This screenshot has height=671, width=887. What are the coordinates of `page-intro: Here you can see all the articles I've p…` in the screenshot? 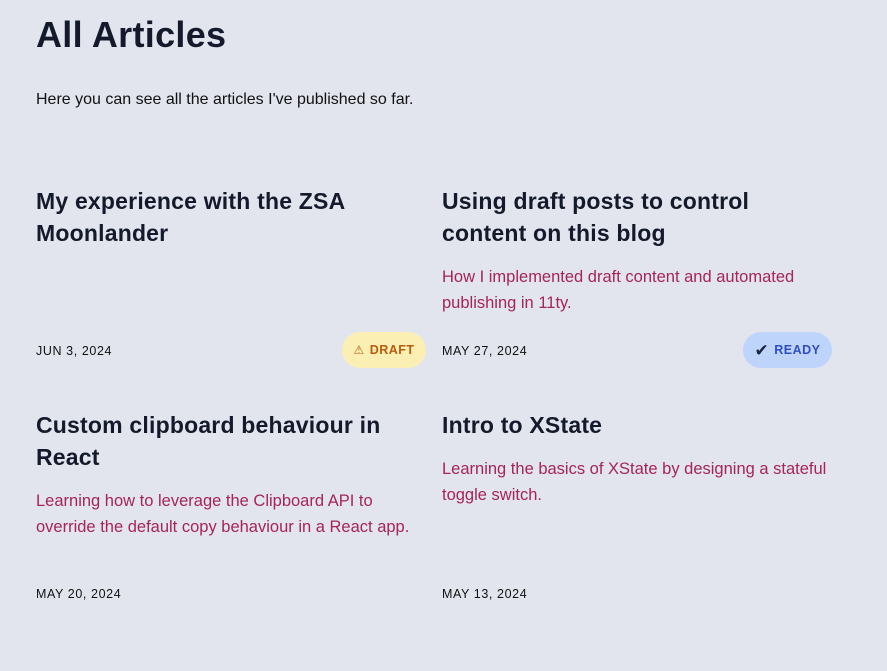 It's located at (225, 99).